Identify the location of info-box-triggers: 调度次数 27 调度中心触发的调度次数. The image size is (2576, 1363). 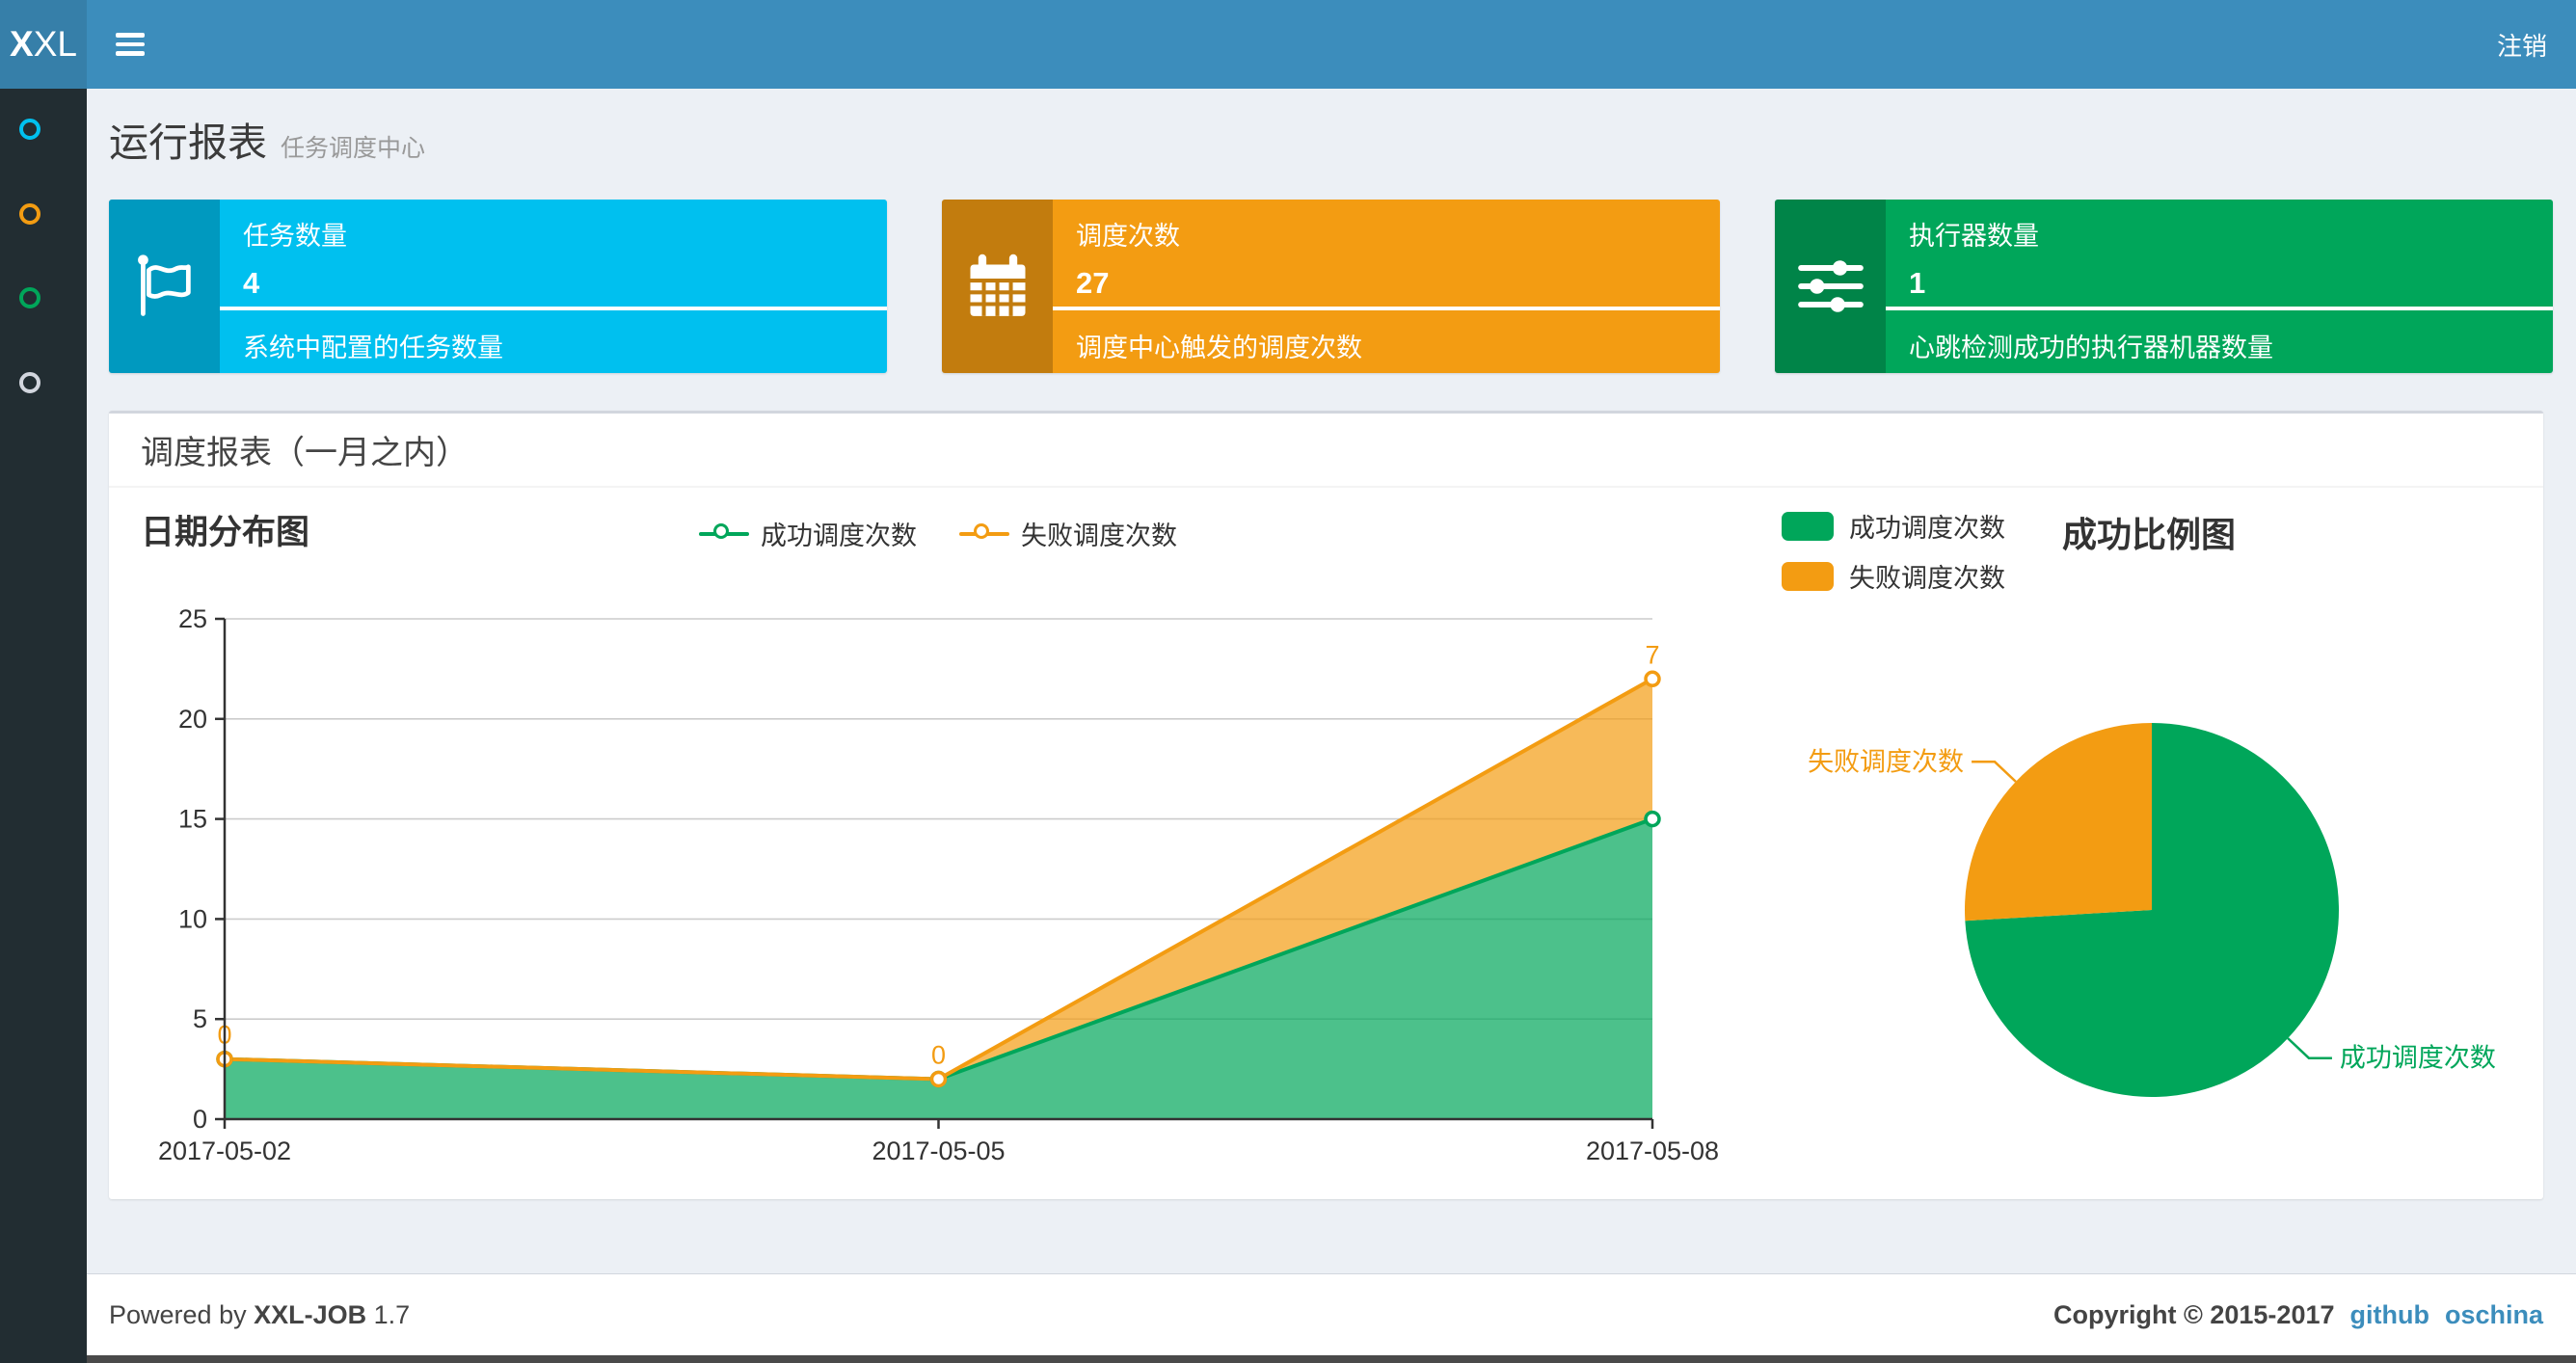
(1331, 286).